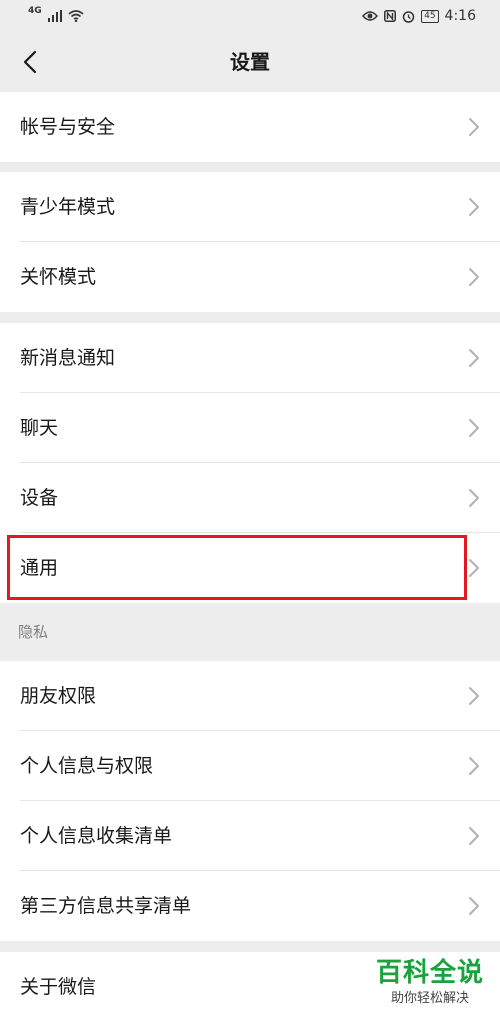  What do you see at coordinates (58, 696) in the screenshot?
I see `item-label: 朋友权限` at bounding box center [58, 696].